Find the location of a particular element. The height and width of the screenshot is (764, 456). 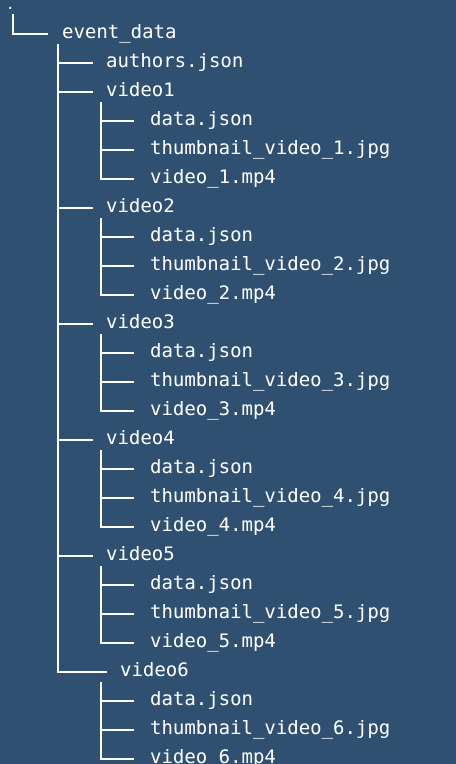

folder-video3: video3 is located at coordinates (140, 322).